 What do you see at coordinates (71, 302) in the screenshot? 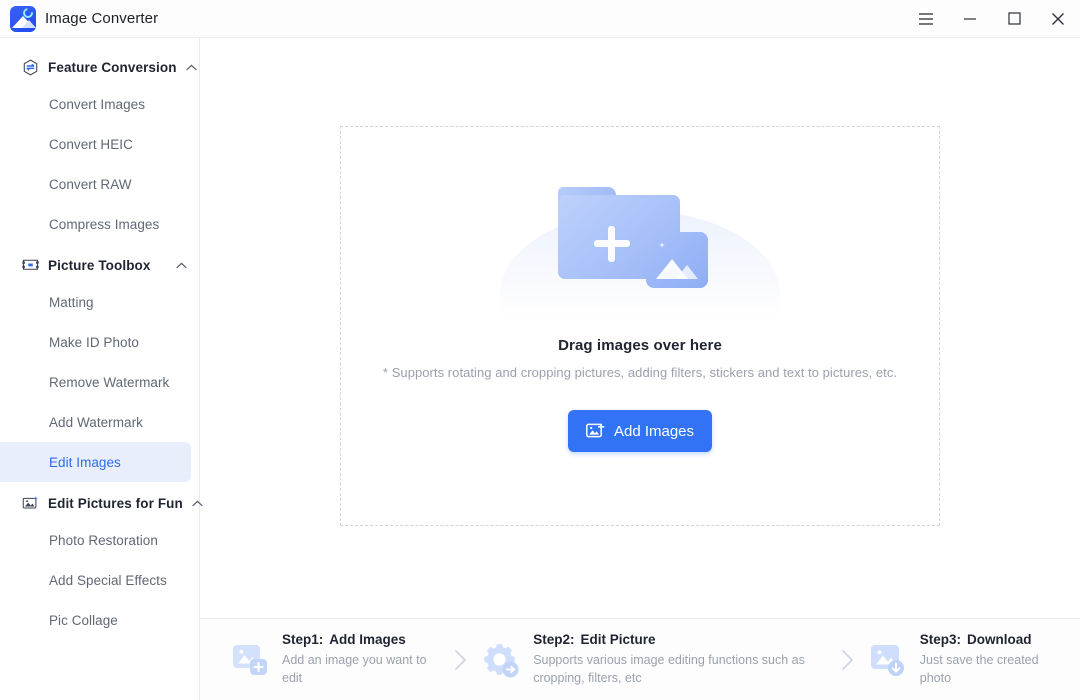
I see `sidebar-item-label: Matting` at bounding box center [71, 302].